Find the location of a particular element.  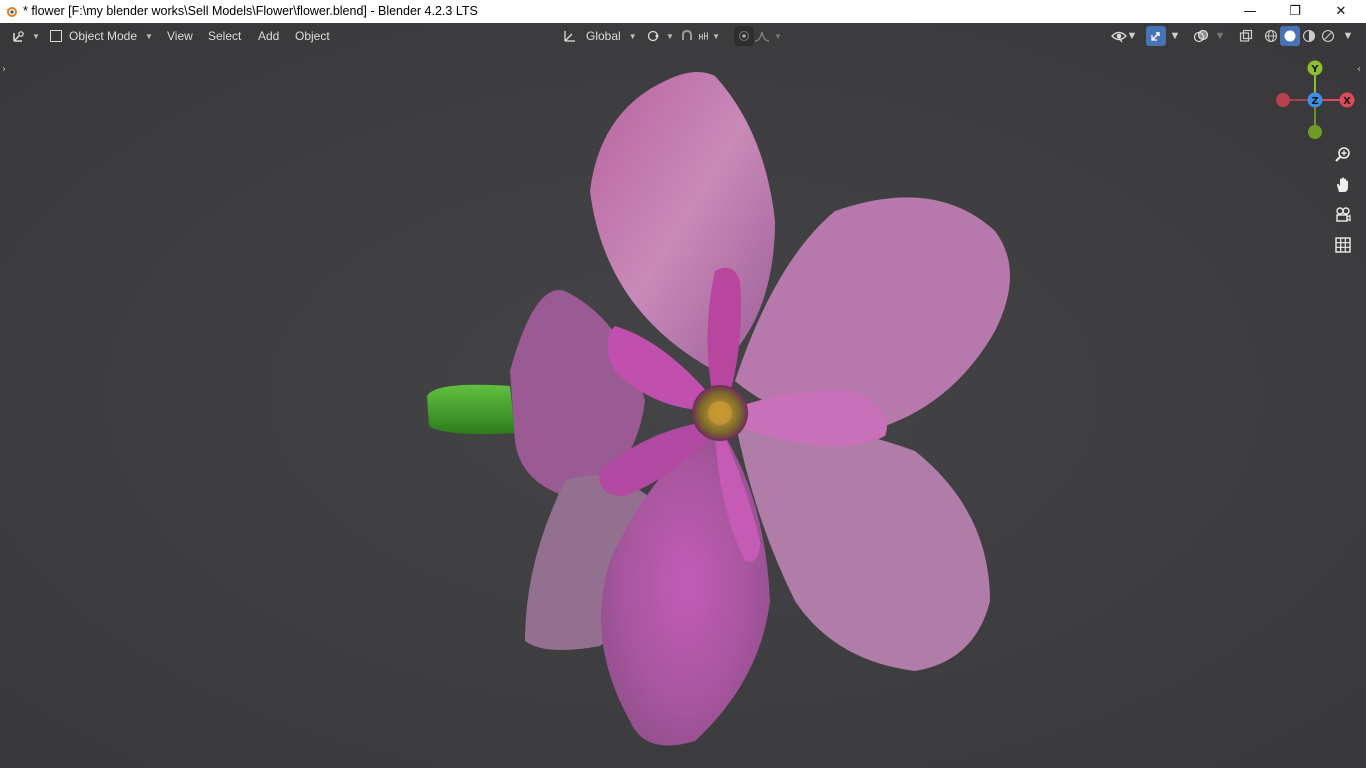

zoom-button is located at coordinates (1343, 155).